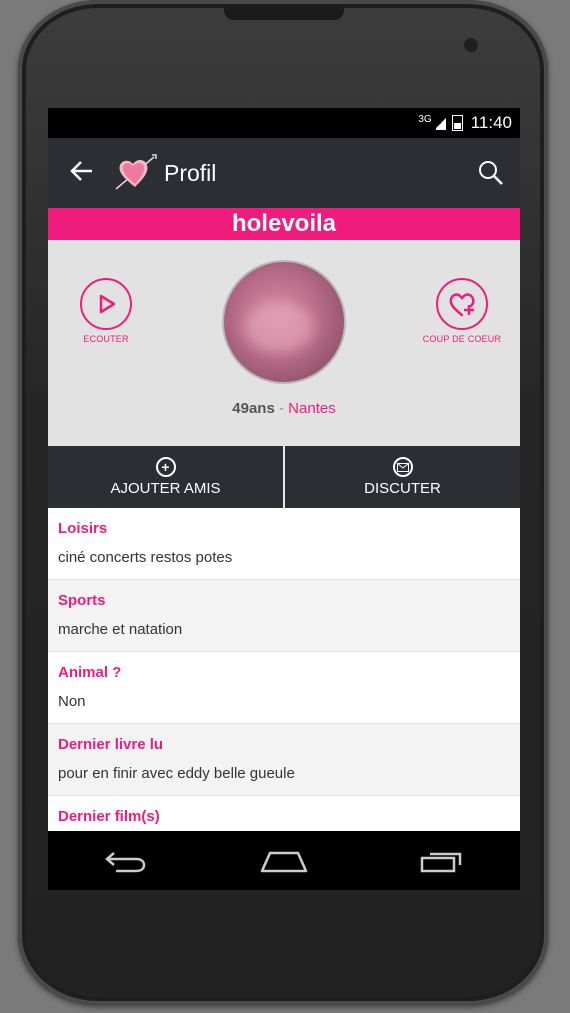 Image resolution: width=570 pixels, height=1013 pixels. I want to click on info-label: Dernier livre lu, so click(111, 744).